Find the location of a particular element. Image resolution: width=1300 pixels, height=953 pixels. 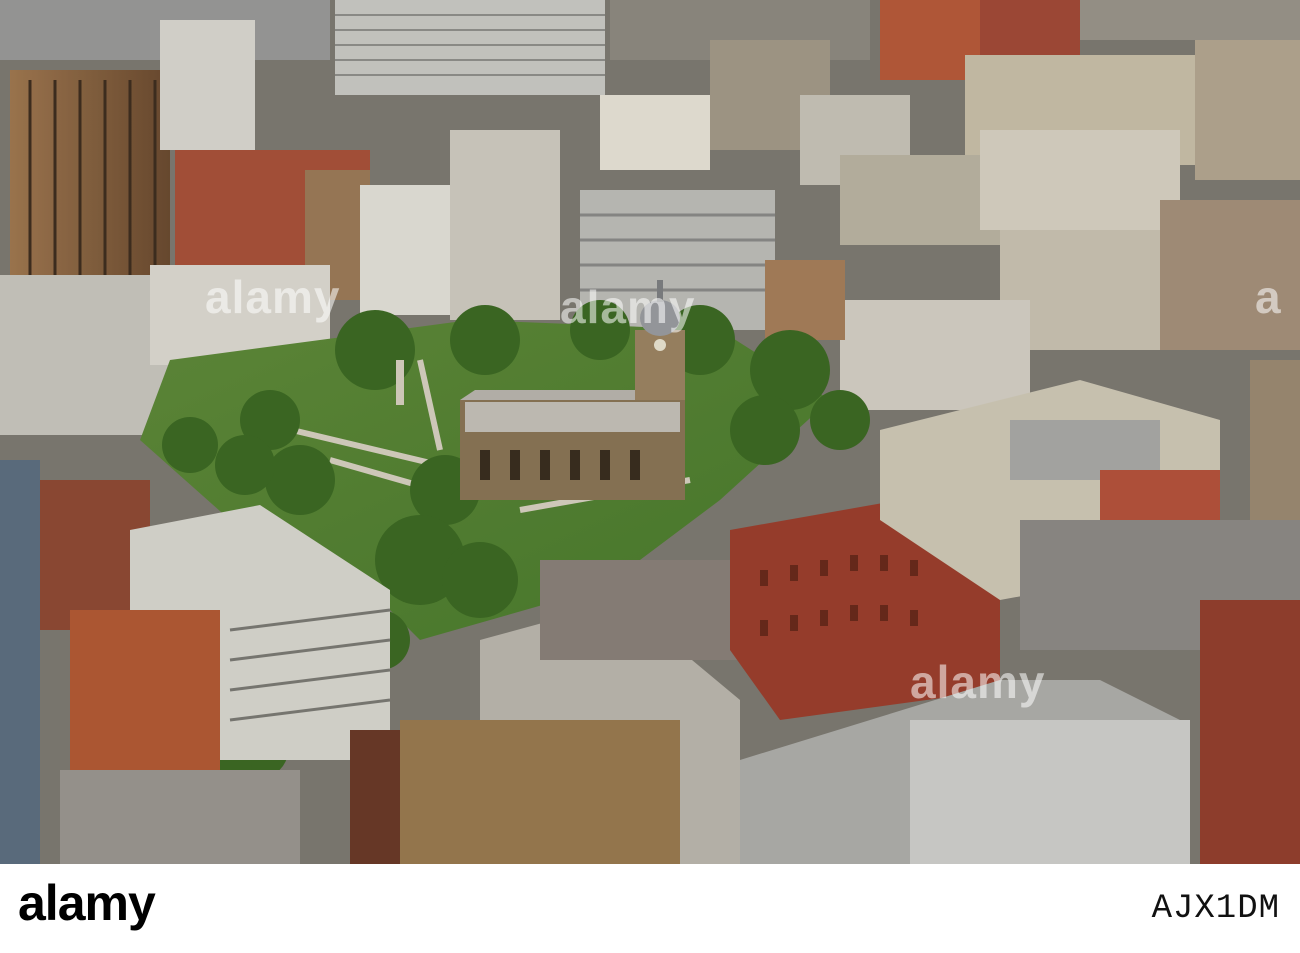

image-id: AJX1DM is located at coordinates (1215, 909).